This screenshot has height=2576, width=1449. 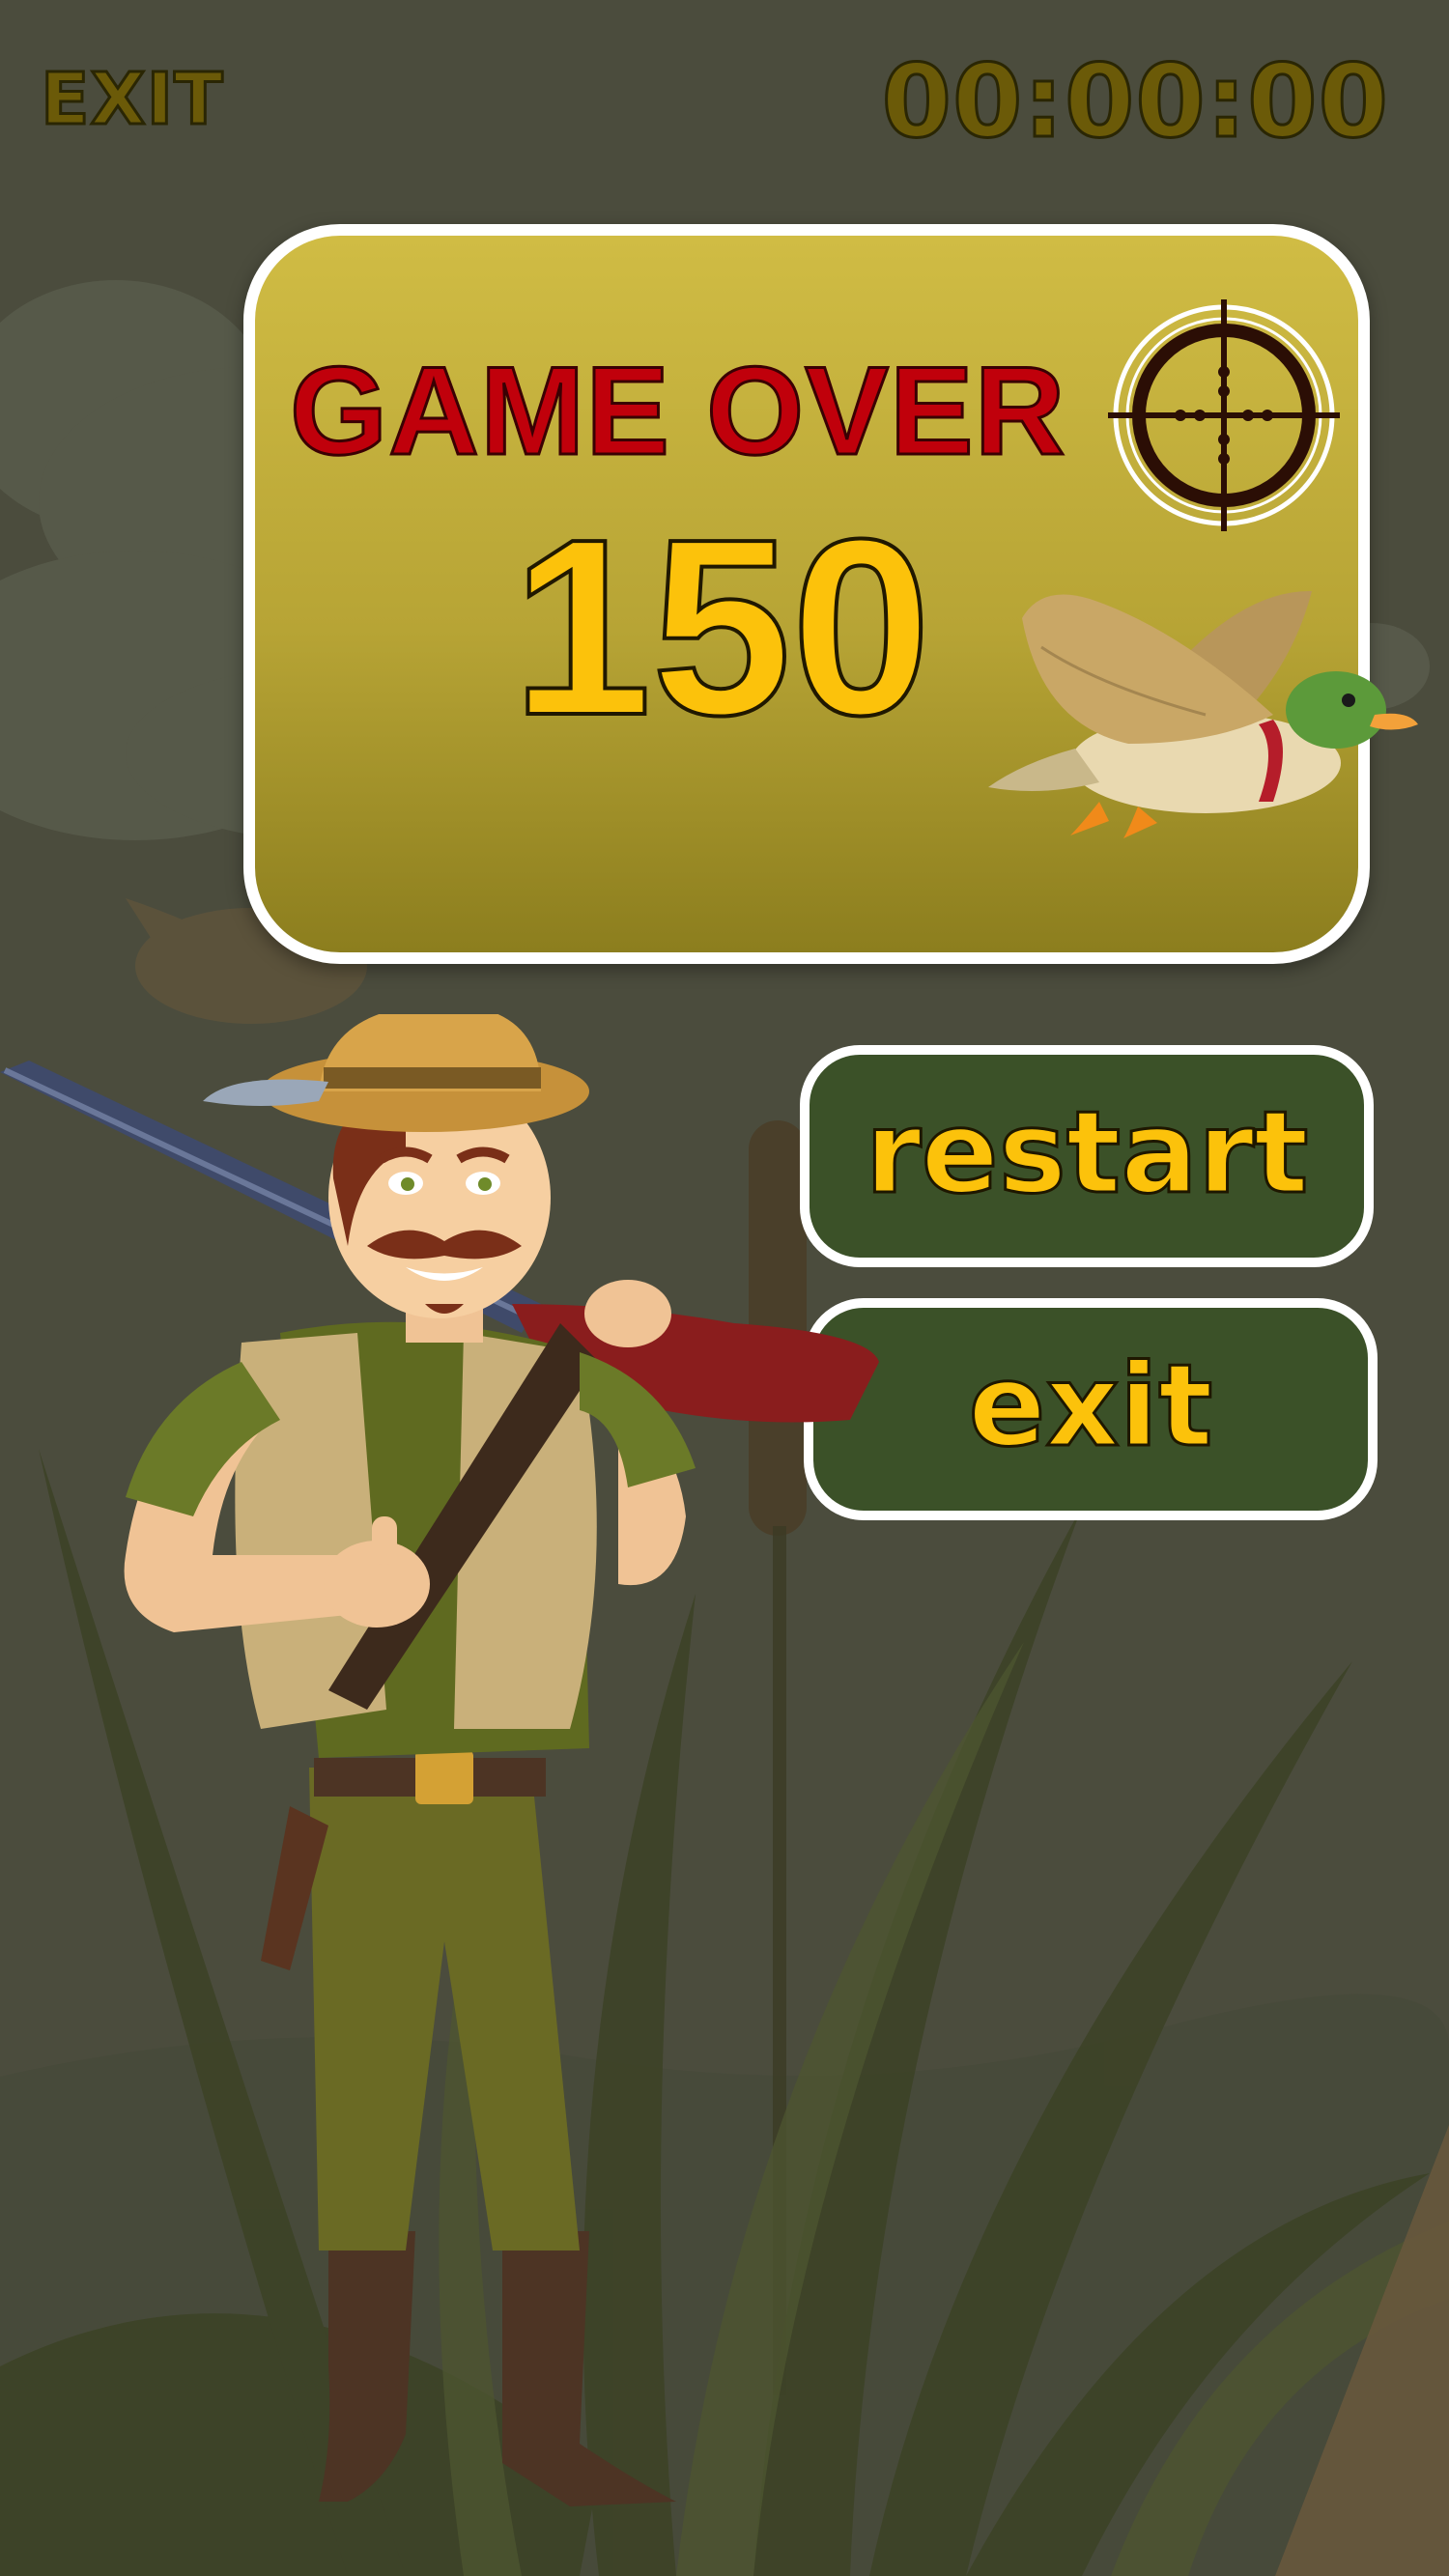 I want to click on exit-button: exit, so click(x=1091, y=1409).